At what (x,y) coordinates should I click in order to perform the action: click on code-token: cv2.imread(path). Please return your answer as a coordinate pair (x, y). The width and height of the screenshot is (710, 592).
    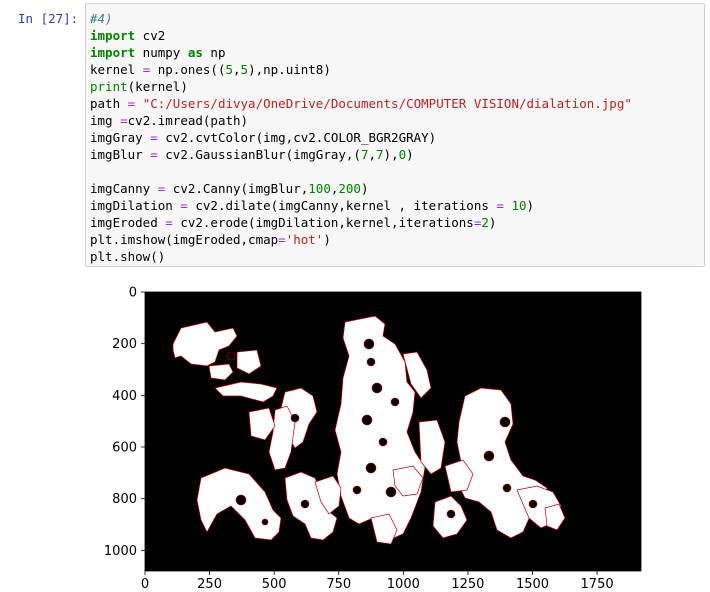
    Looking at the image, I should click on (188, 120).